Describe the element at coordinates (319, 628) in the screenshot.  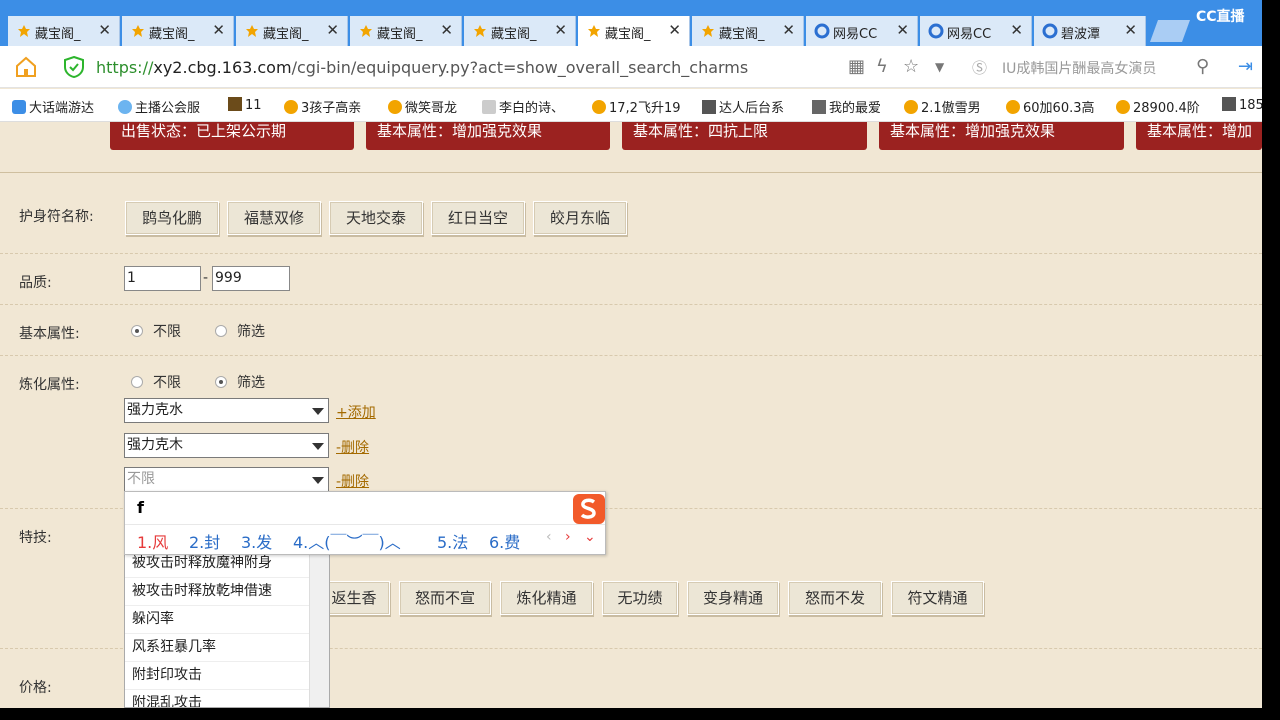
I see `dropdown-scrollbar` at that location.